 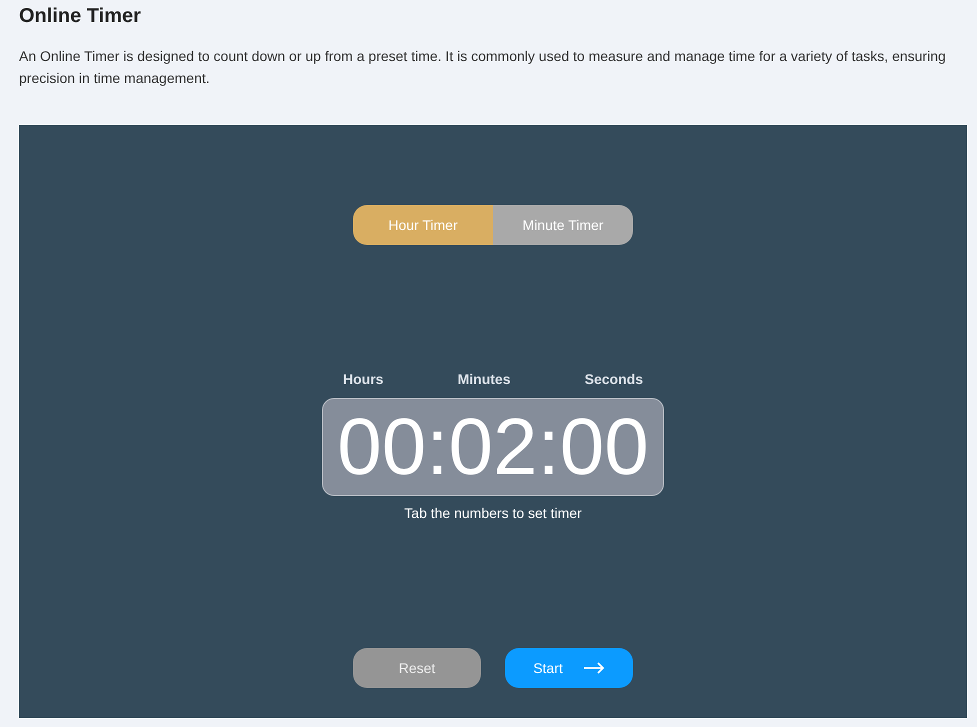 What do you see at coordinates (593, 668) in the screenshot?
I see `arrow-right-icon` at bounding box center [593, 668].